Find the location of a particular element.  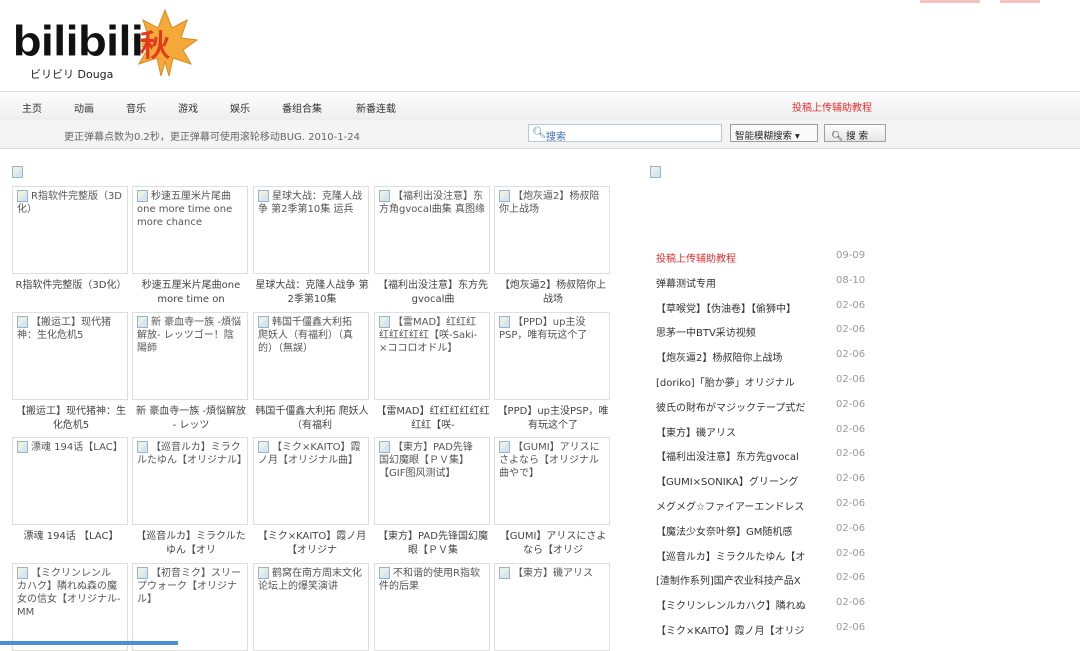

video-title-link: 【ミク×KAITO】霞ノ月【オリジナ is located at coordinates (312, 545).